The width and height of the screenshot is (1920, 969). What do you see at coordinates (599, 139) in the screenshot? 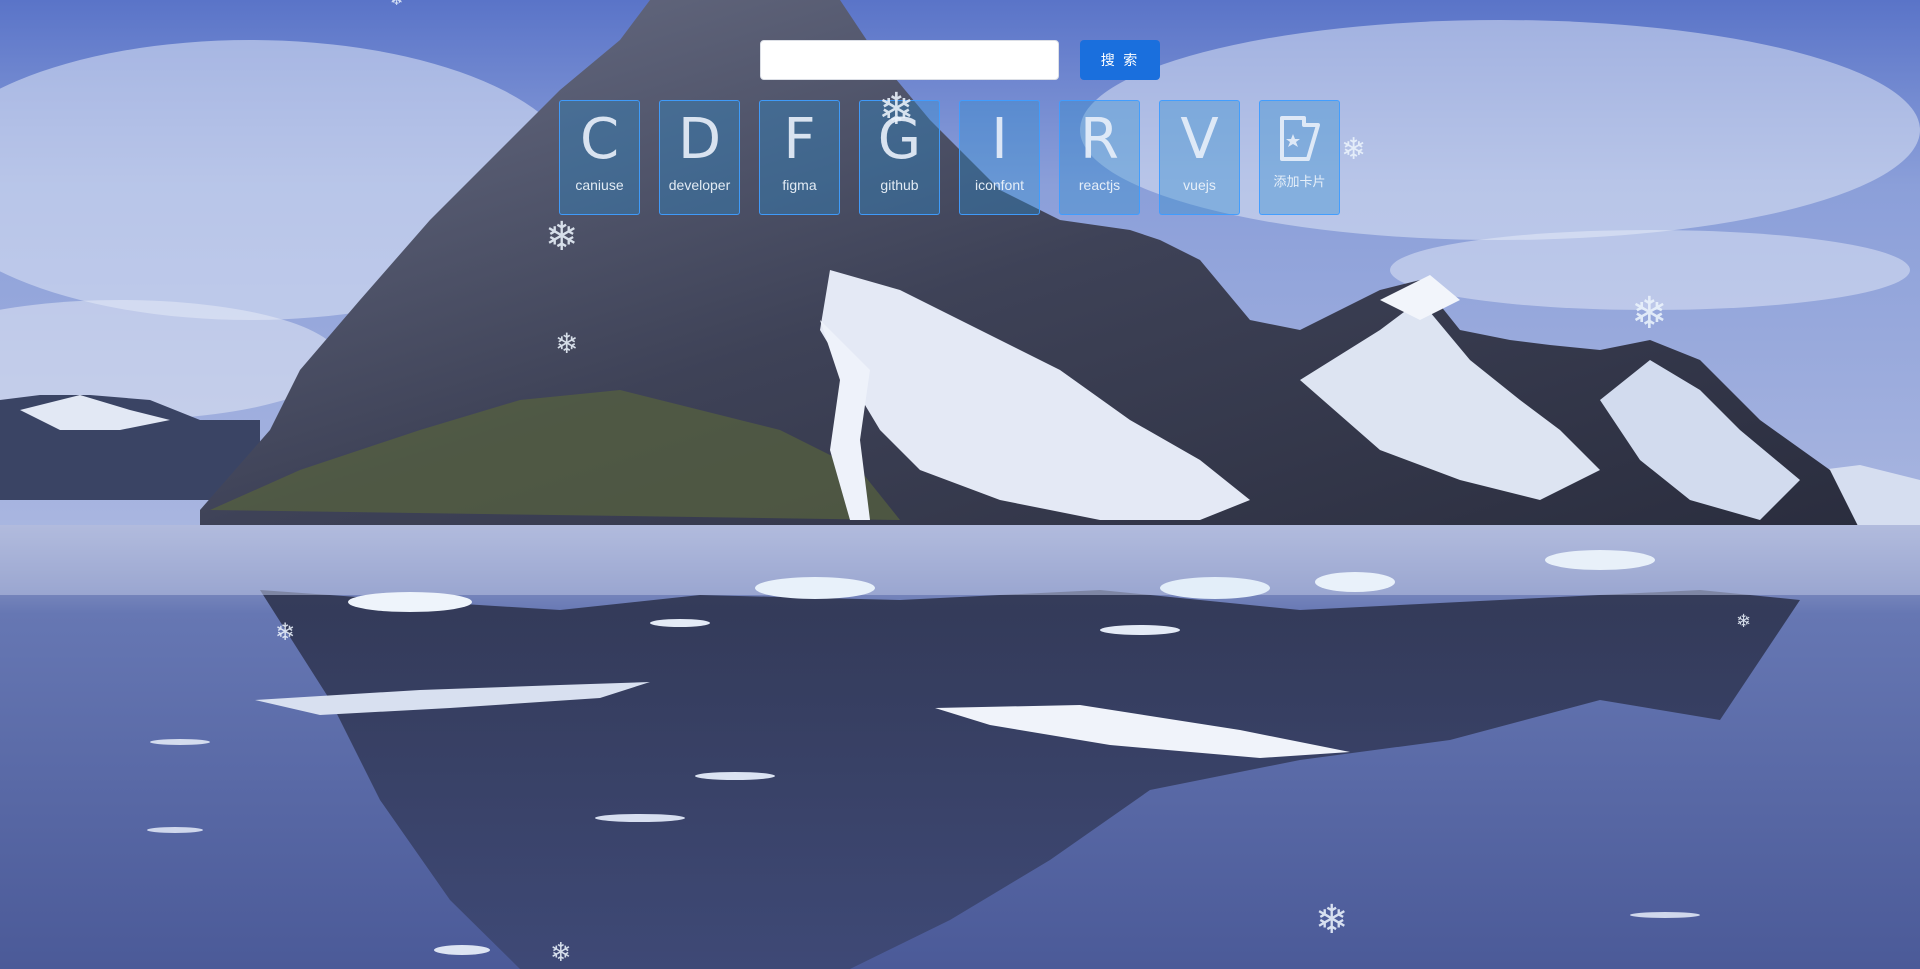
I see `card-letter: C` at bounding box center [599, 139].